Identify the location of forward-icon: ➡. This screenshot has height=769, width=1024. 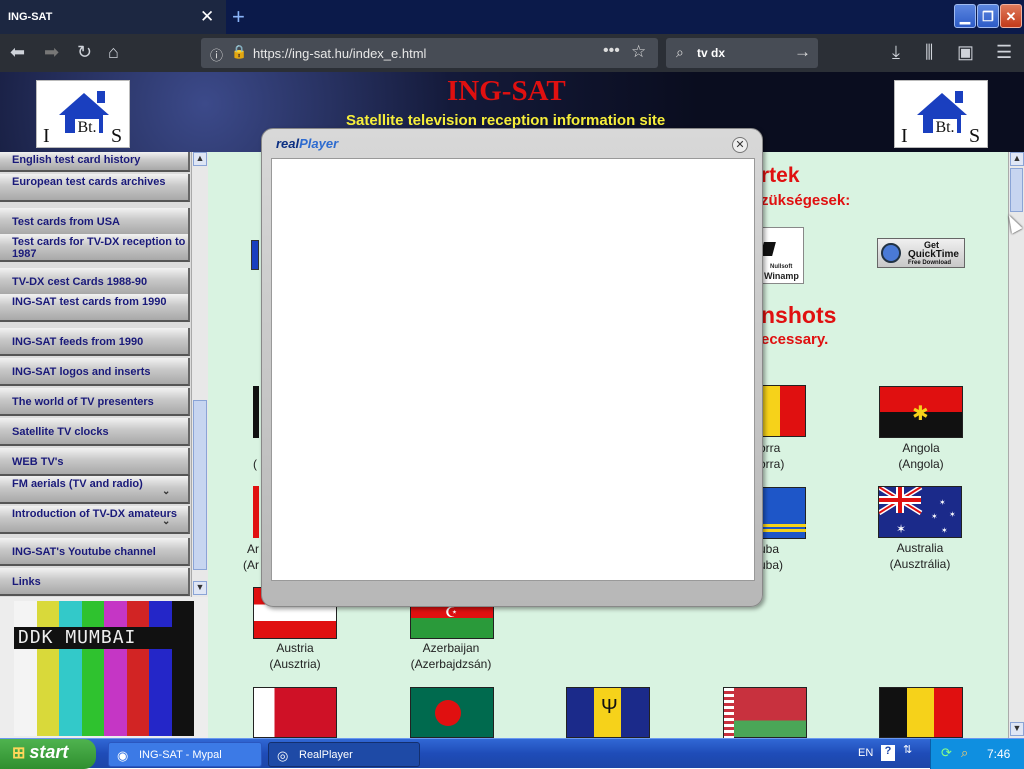
(51, 52).